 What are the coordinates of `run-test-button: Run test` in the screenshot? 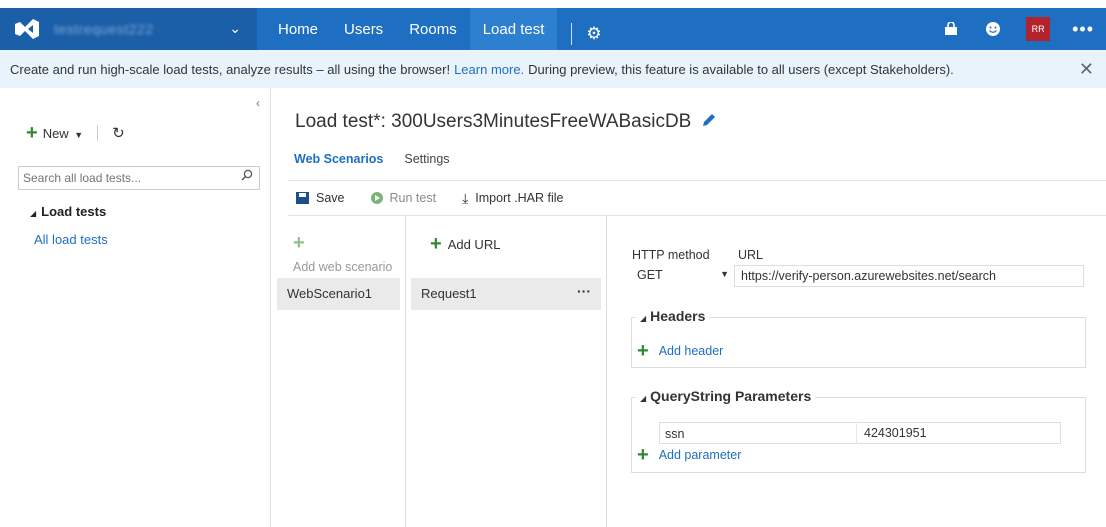 It's located at (403, 198).